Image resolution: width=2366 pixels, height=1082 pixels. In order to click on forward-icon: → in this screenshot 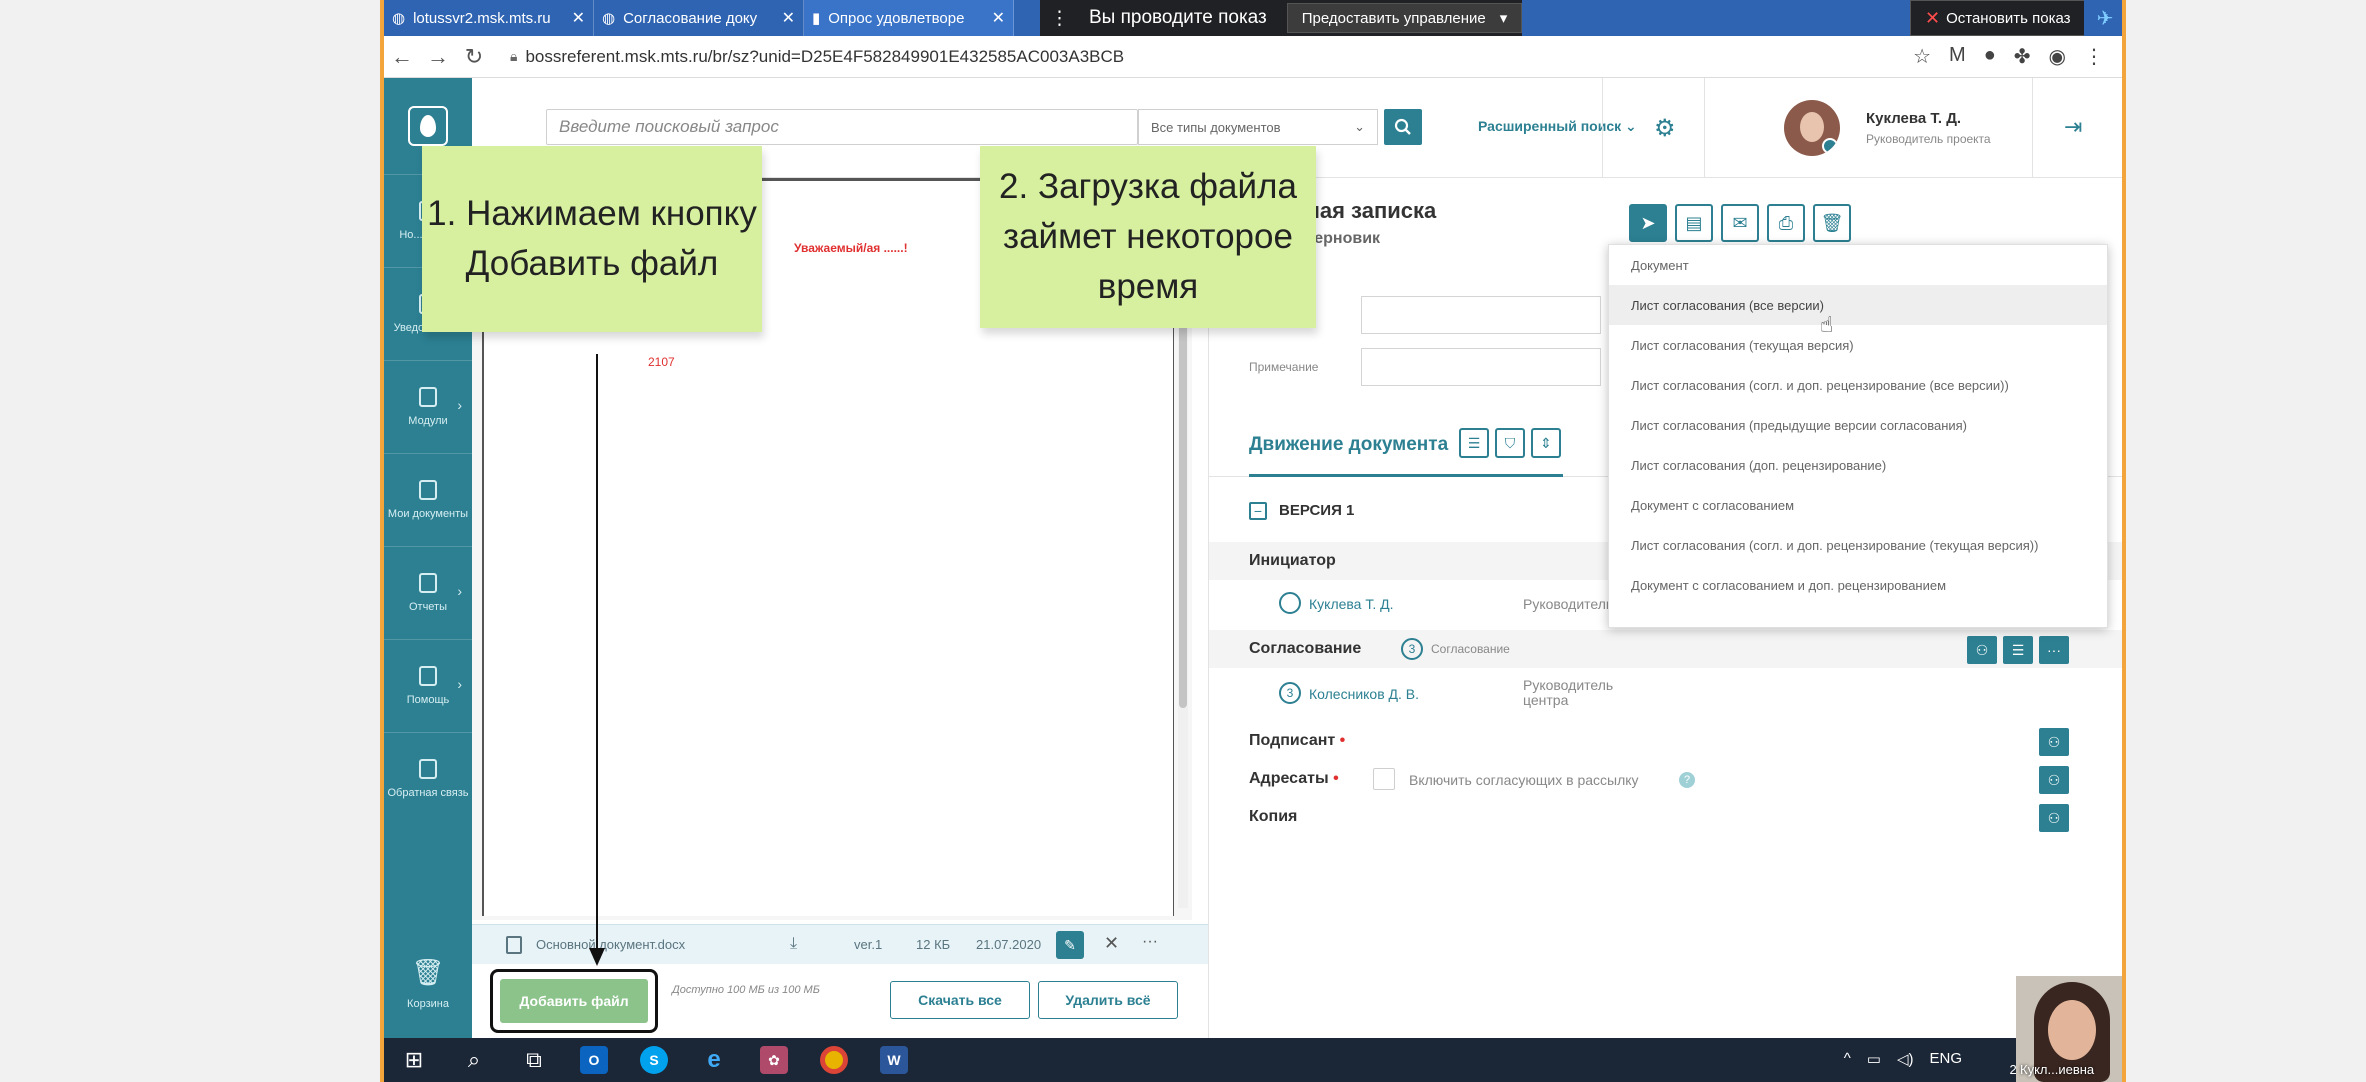, I will do `click(438, 57)`.